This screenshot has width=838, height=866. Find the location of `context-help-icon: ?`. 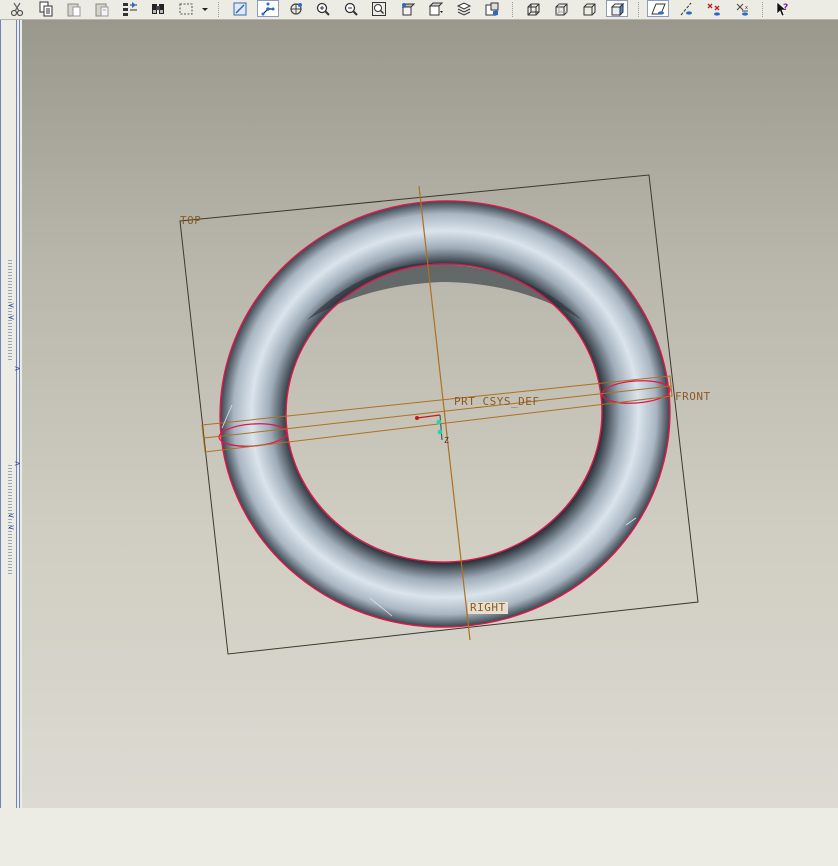

context-help-icon: ? is located at coordinates (782, 8).